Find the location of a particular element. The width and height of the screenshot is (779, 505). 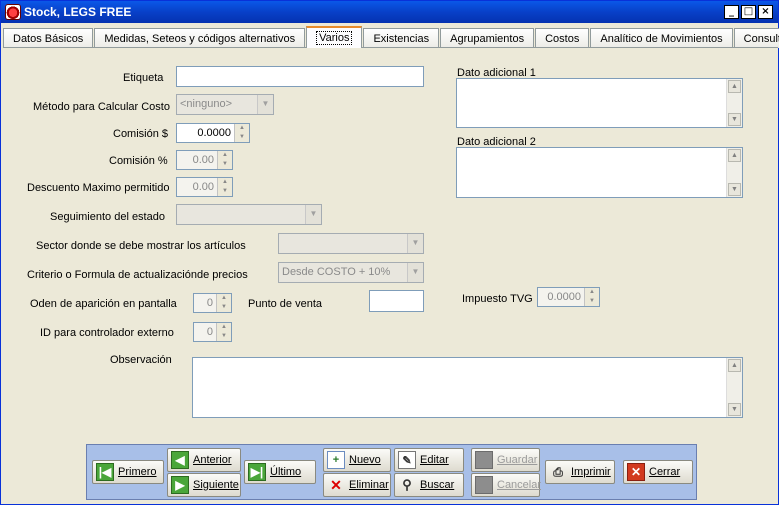

etiqueta-input is located at coordinates (300, 76).